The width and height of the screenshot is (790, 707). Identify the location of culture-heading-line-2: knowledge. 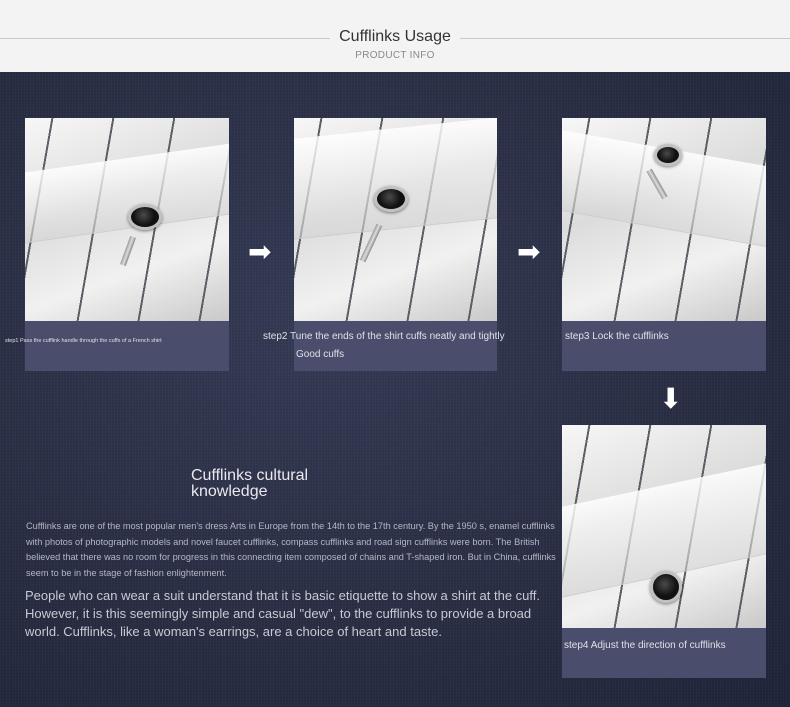
(229, 491).